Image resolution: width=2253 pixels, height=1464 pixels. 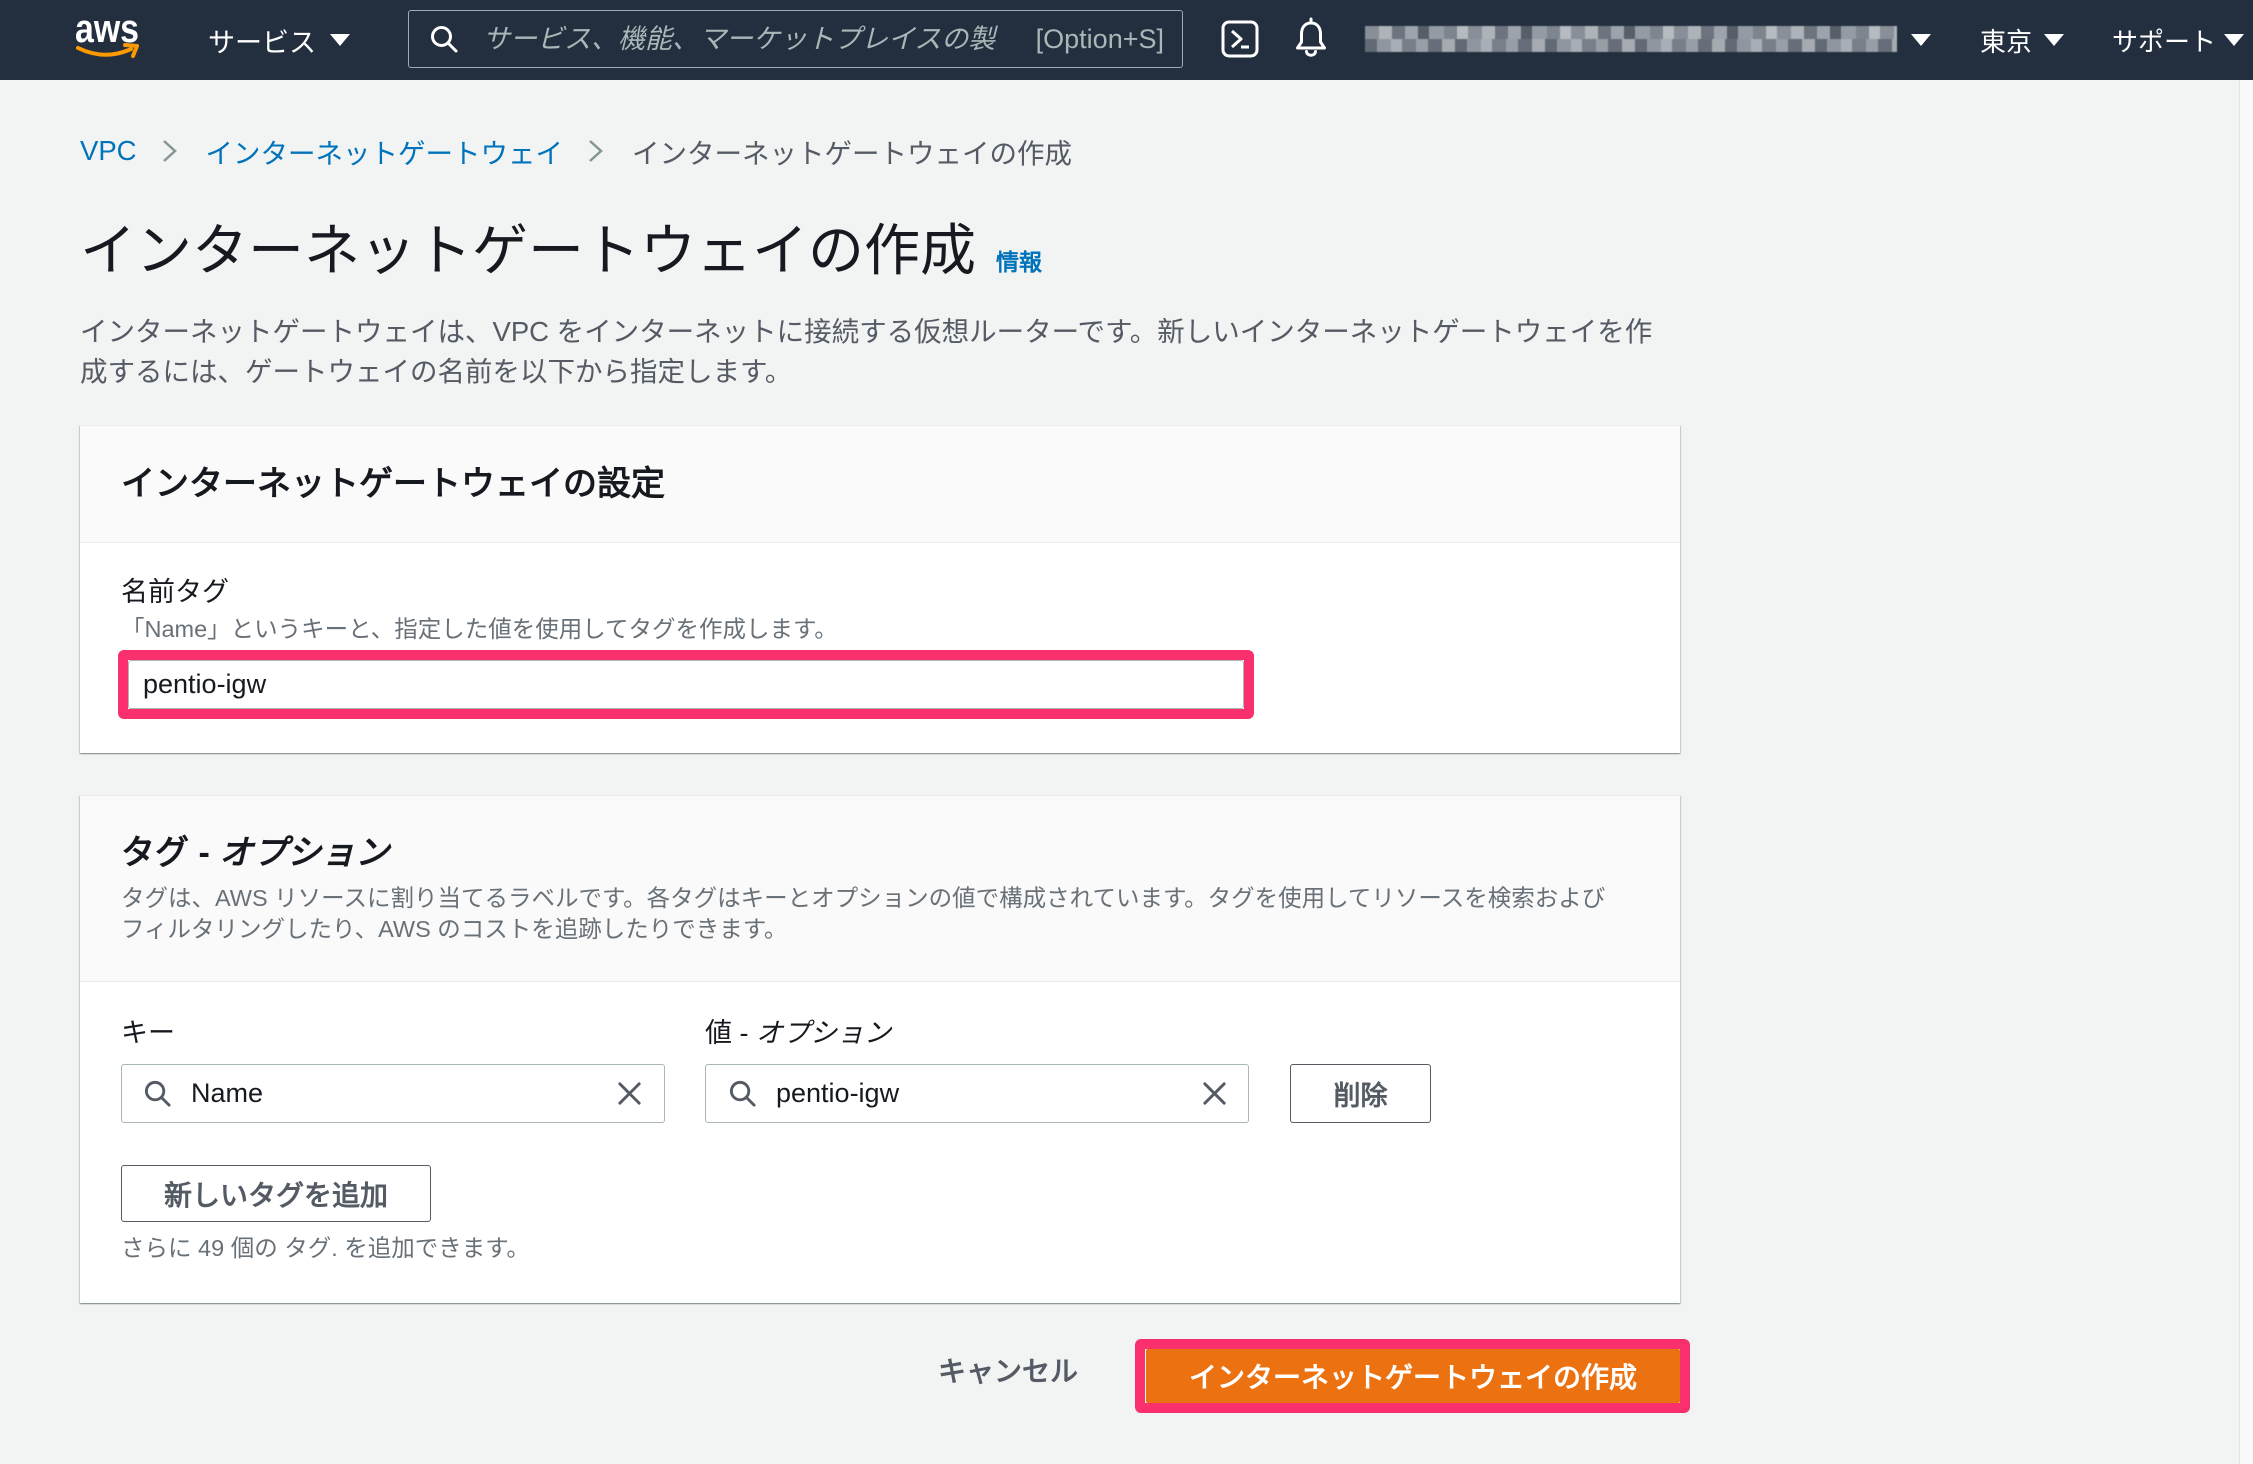 What do you see at coordinates (385, 151) in the screenshot?
I see `breadcrumb-link-internet-gateways: インターネットゲートウェイ` at bounding box center [385, 151].